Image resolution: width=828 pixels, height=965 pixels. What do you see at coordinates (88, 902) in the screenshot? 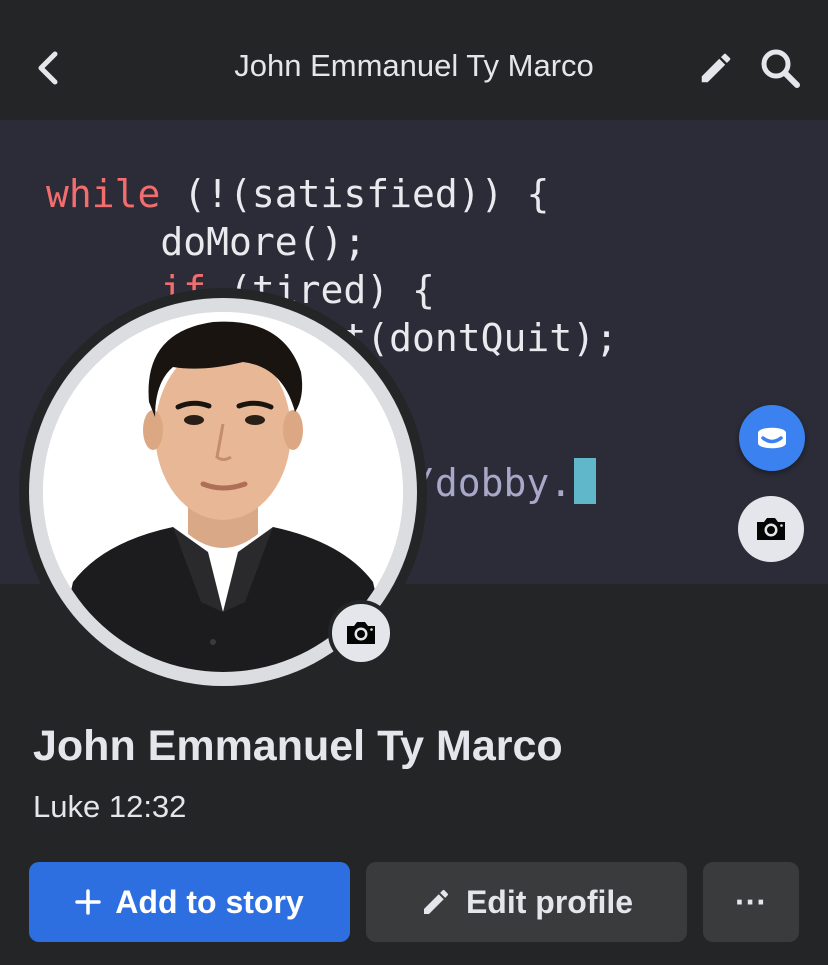
I see `plus-icon` at bounding box center [88, 902].